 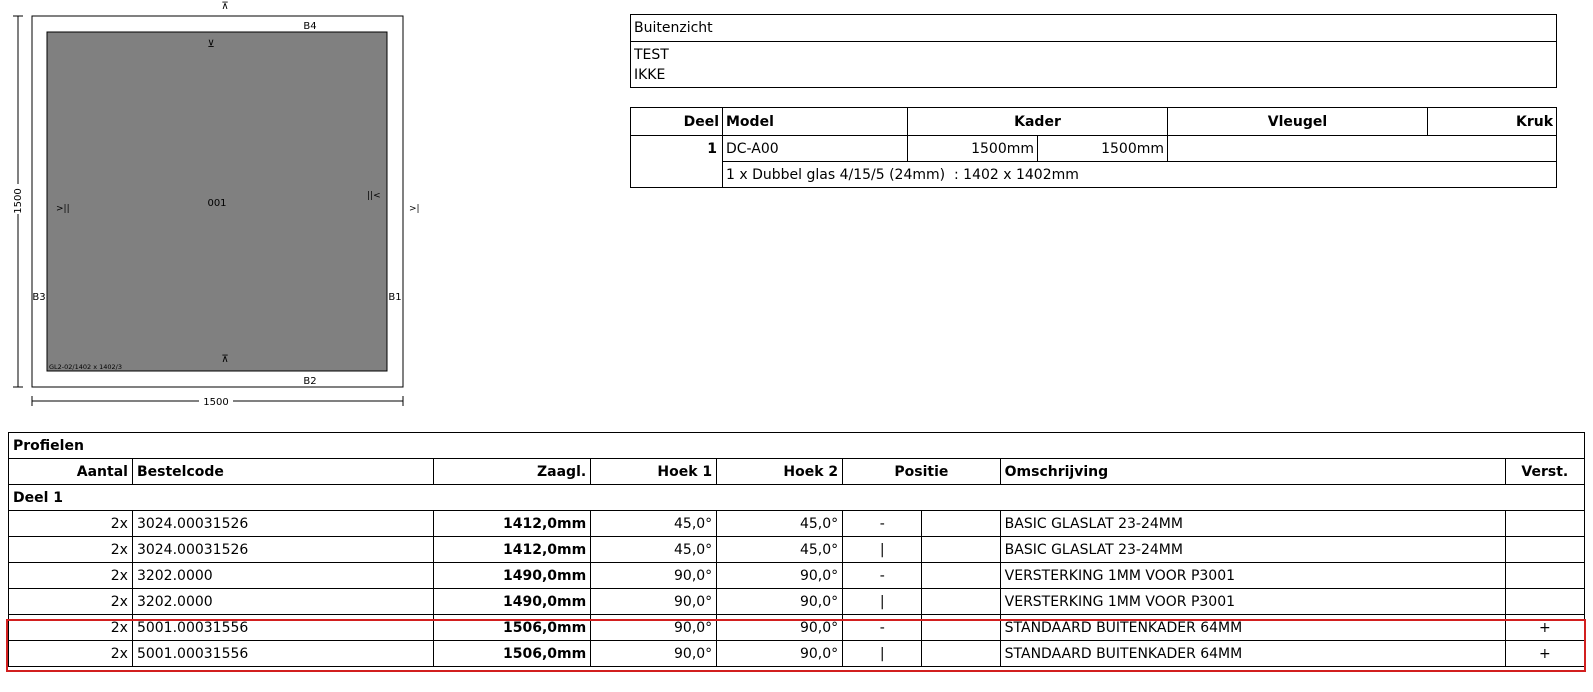 I want to click on label-b2: B2, so click(x=309, y=381).